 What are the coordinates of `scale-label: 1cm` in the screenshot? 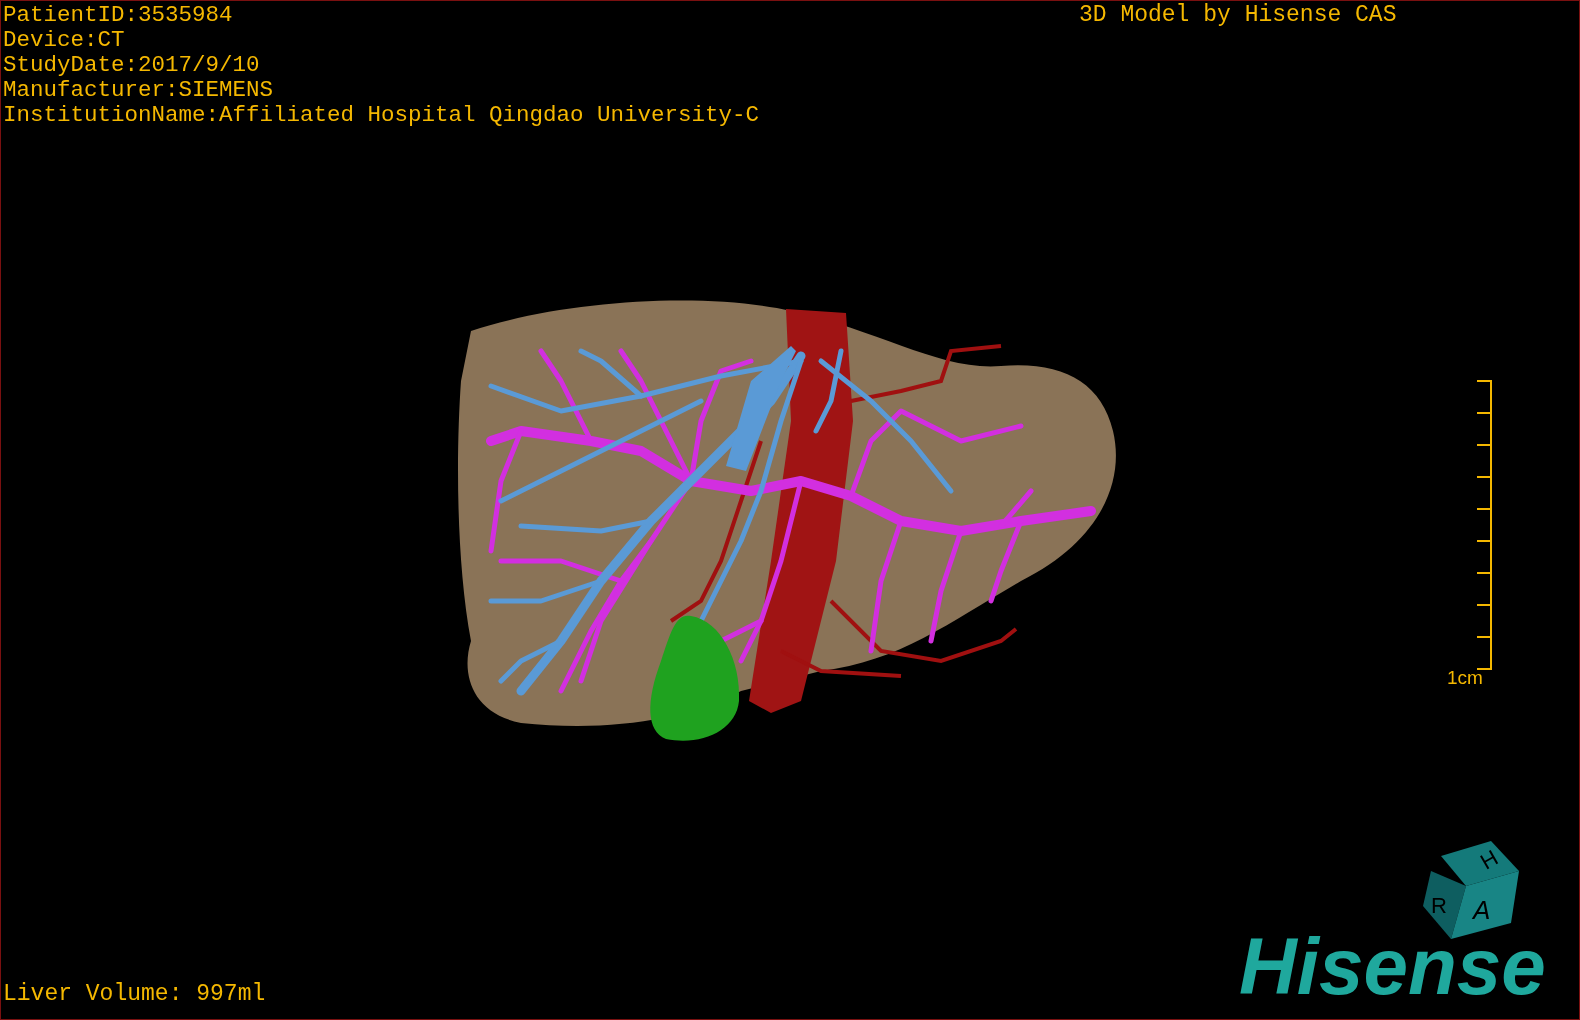 It's located at (1465, 678).